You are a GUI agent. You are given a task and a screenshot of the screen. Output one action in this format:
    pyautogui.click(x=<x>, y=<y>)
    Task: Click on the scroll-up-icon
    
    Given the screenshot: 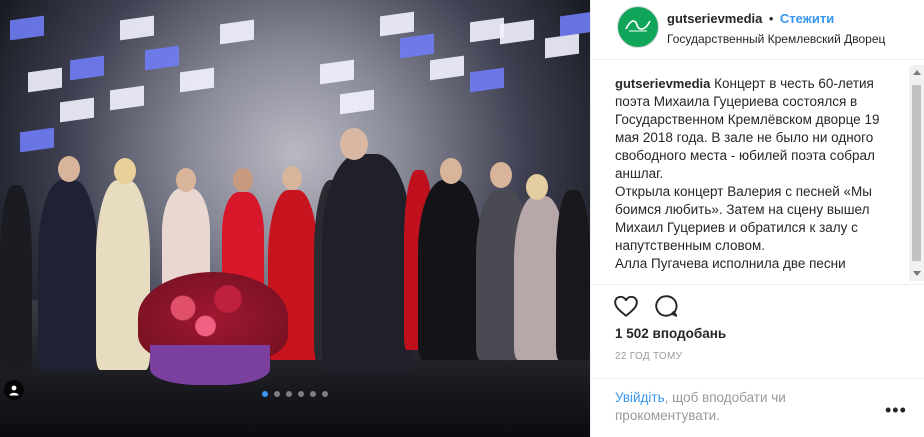 What is the action you would take?
    pyautogui.click(x=917, y=72)
    